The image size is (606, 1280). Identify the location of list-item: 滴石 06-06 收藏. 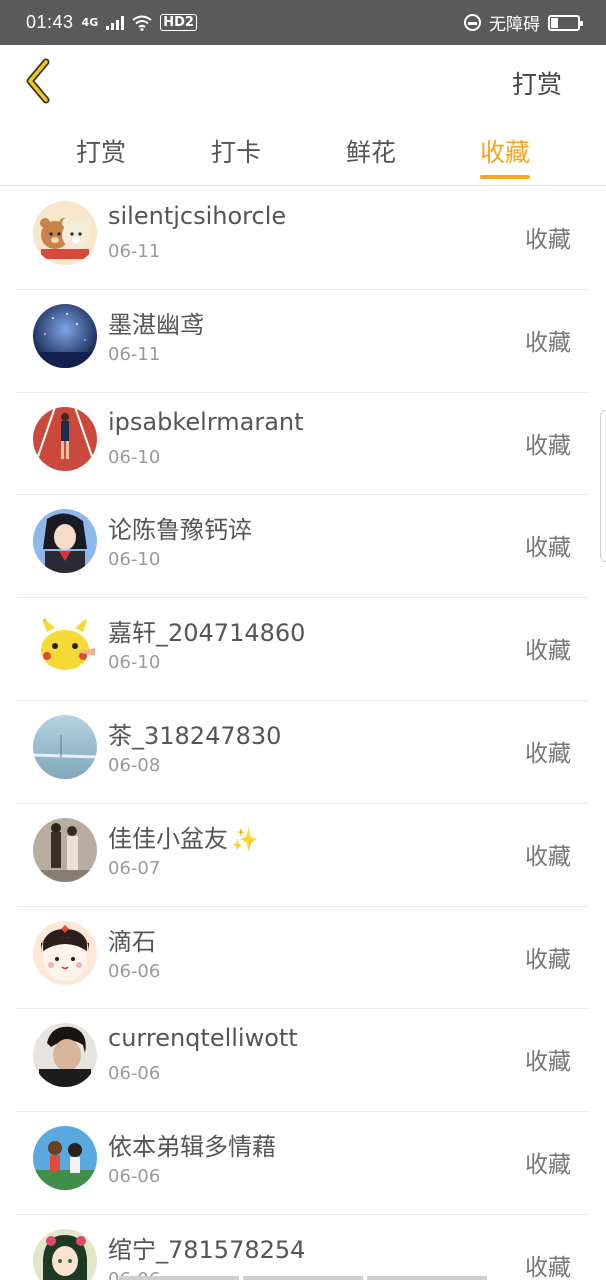
(303, 958).